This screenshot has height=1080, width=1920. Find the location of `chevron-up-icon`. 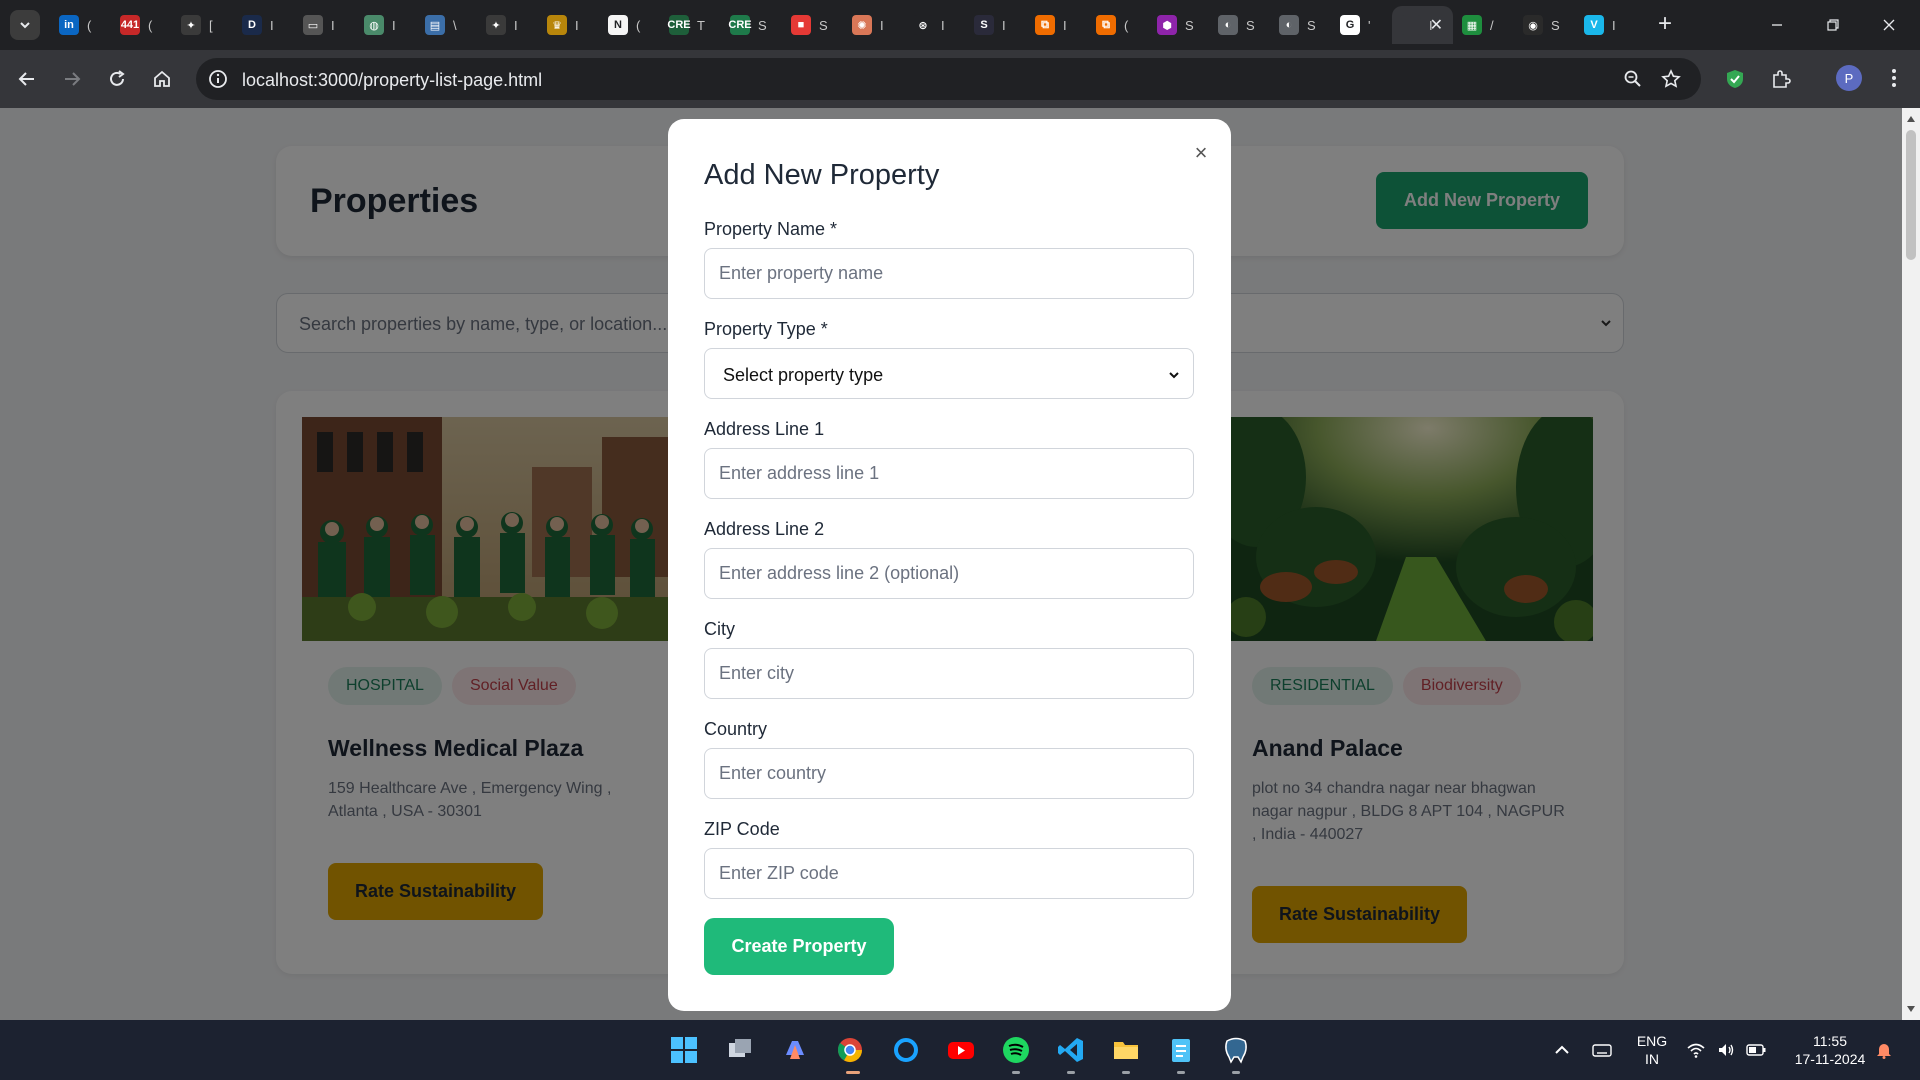

chevron-up-icon is located at coordinates (1562, 1050).